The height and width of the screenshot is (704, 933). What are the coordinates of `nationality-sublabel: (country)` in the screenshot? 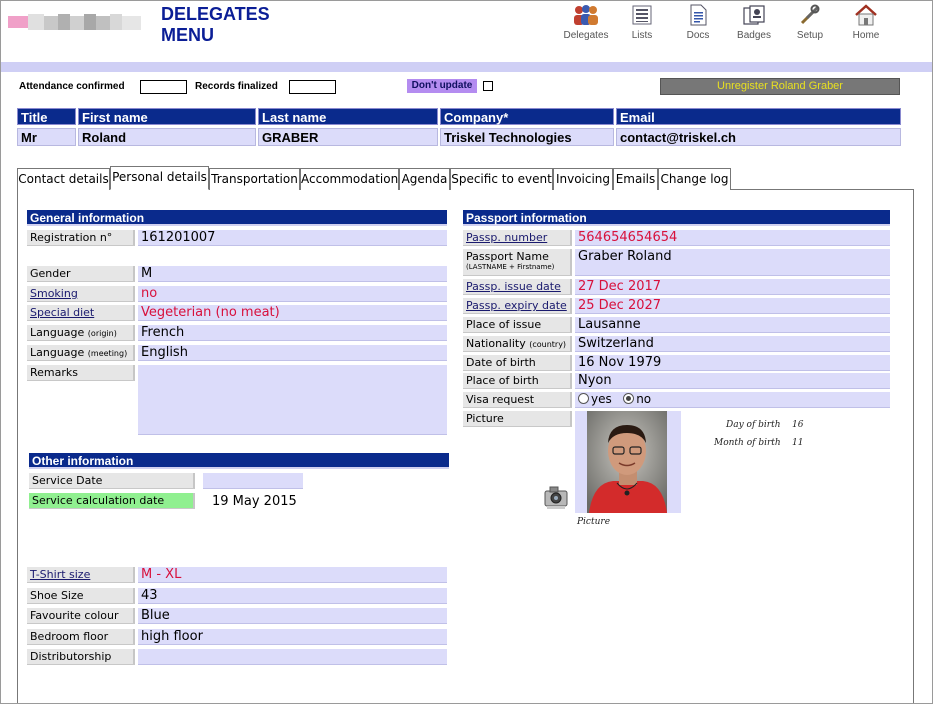 It's located at (548, 344).